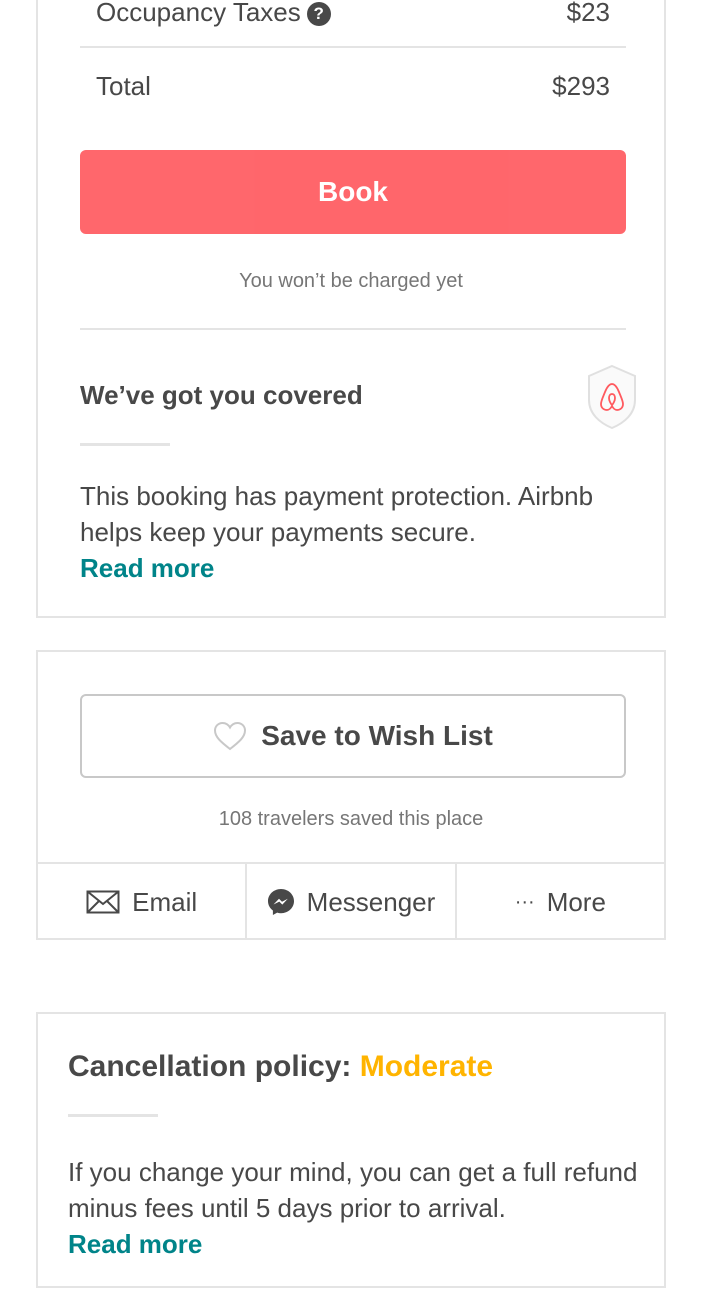 This screenshot has width=718, height=1300. Describe the element at coordinates (123, 85) in the screenshot. I see `total-label: Total` at that location.